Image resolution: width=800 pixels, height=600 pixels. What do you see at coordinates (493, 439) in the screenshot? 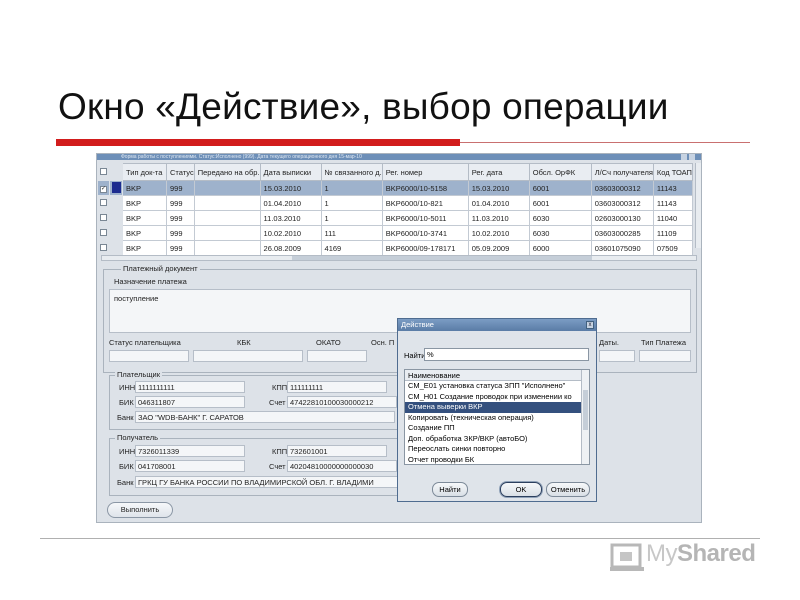
I see `list-item: Доп. обработка ЗКР/ВКР (автоБО)` at bounding box center [493, 439].